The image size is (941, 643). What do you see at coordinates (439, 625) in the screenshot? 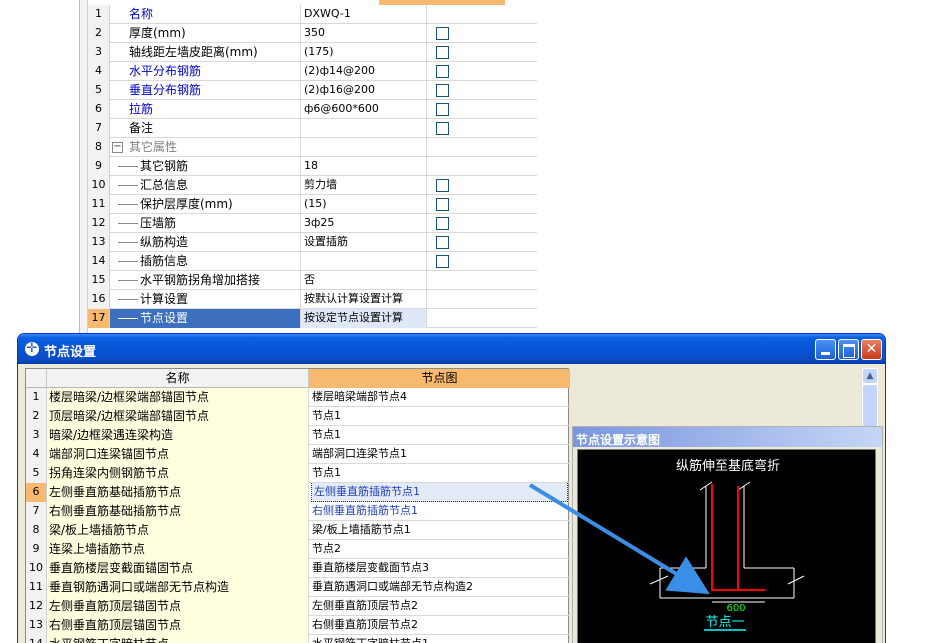
I see `node-value: 右侧垂直筋顶层节点2` at bounding box center [439, 625].